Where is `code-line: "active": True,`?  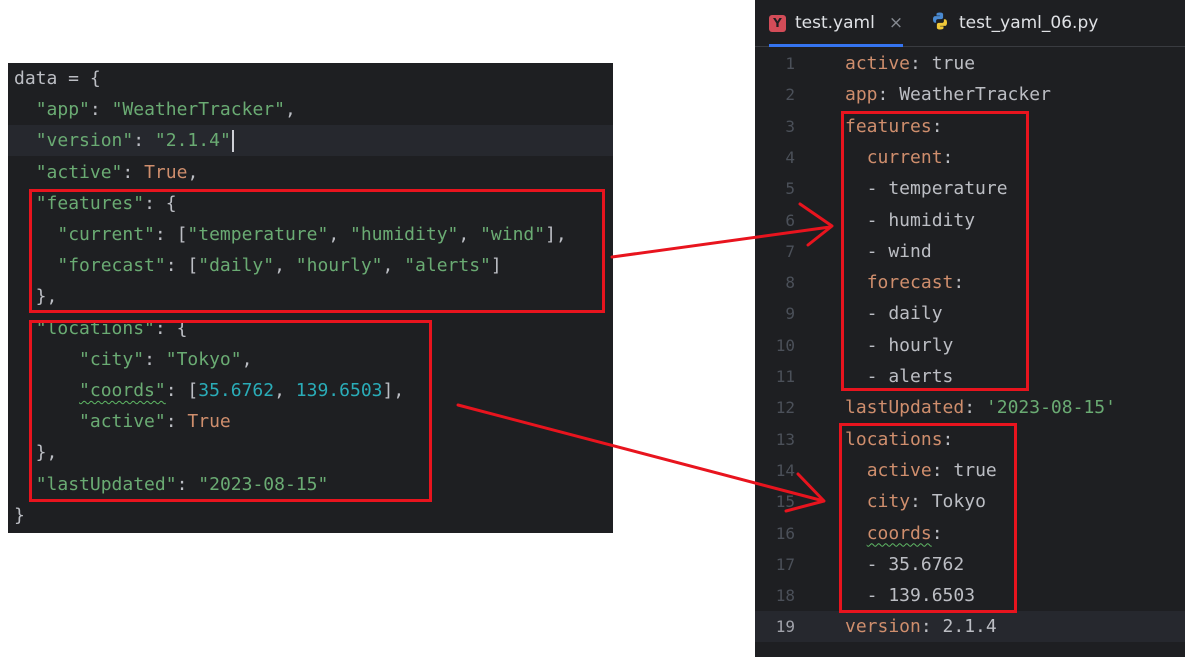 code-line: "active": True, is located at coordinates (310, 172).